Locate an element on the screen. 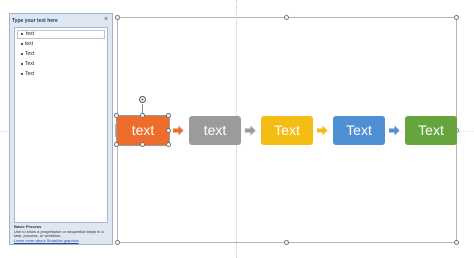 The width and height of the screenshot is (474, 258). process-box-1: text is located at coordinates (143, 130).